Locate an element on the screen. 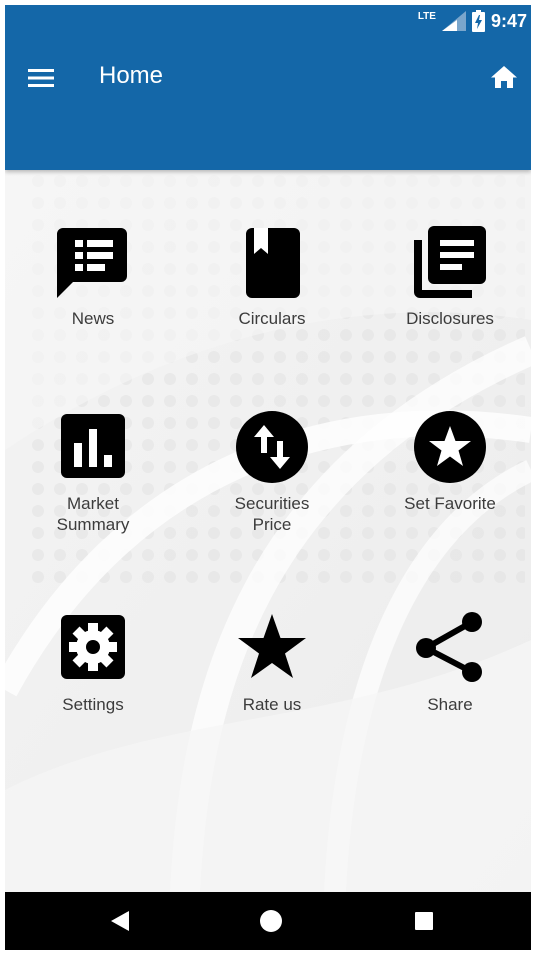 The height and width of the screenshot is (955, 536). nav-back-button is located at coordinates (120, 923).